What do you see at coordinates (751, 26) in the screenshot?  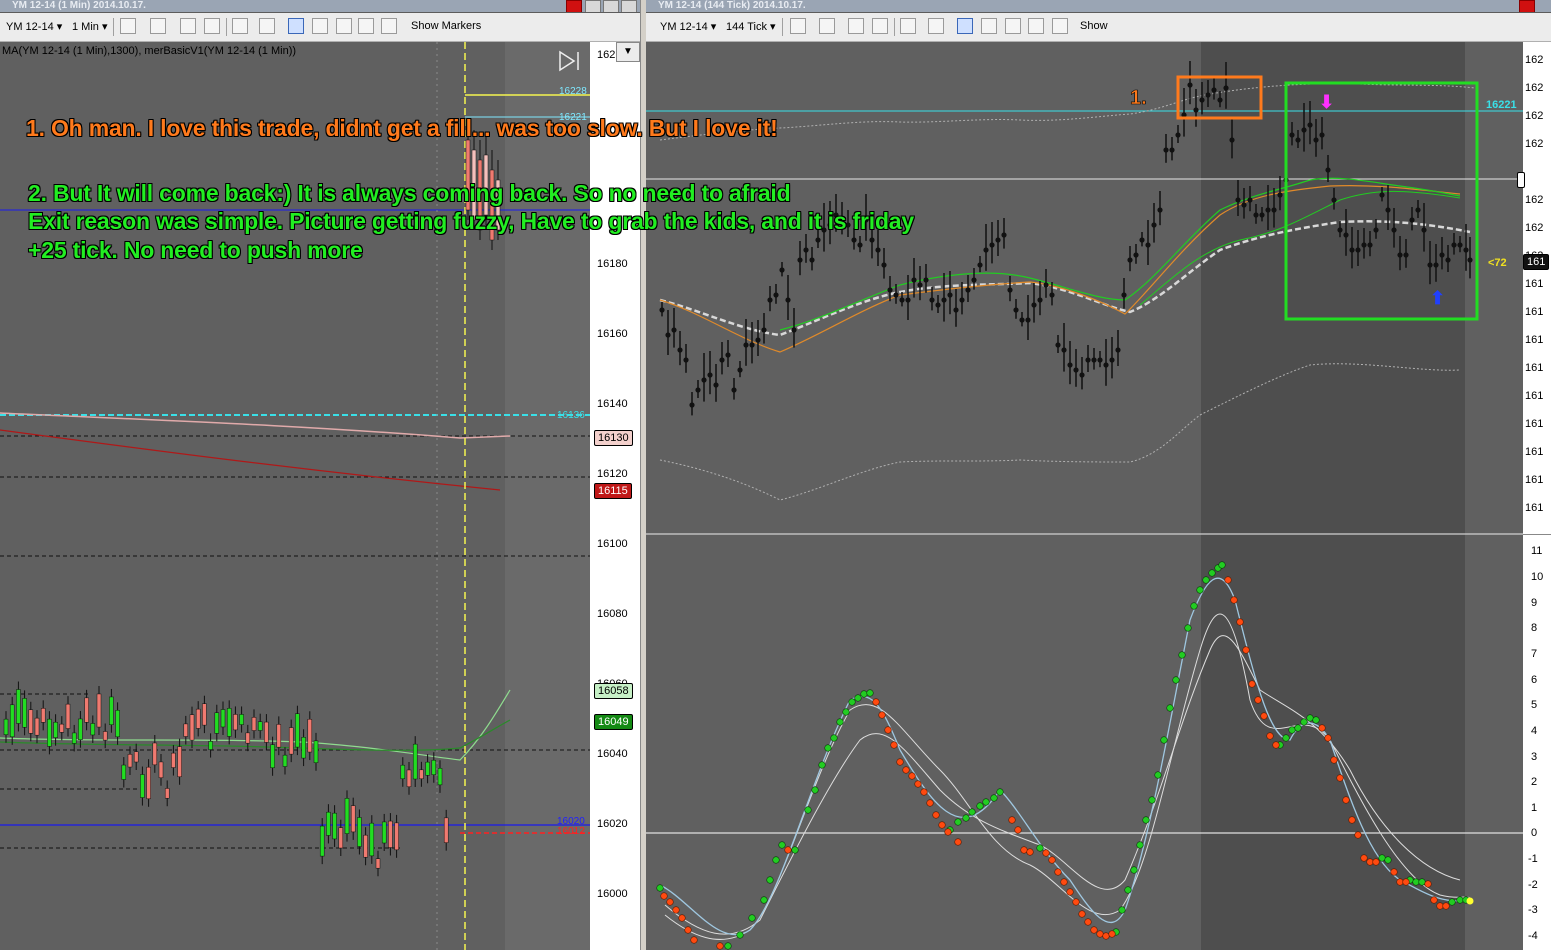 I see `right-interval-selector: 144 Tick ▾` at bounding box center [751, 26].